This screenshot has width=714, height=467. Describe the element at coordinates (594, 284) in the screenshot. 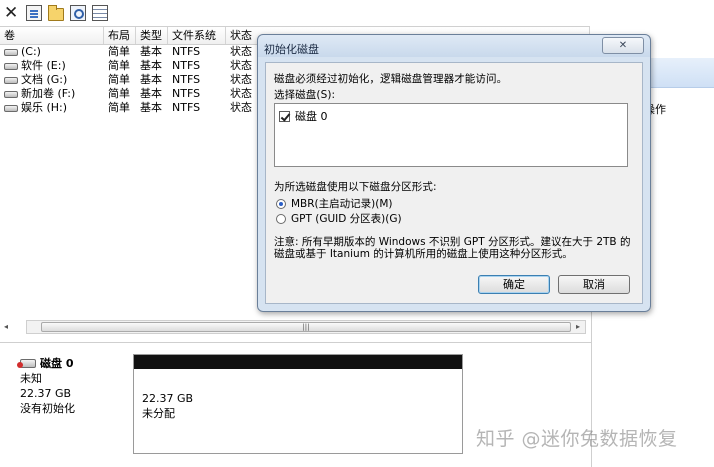

I see `cancel-button: 取消` at that location.